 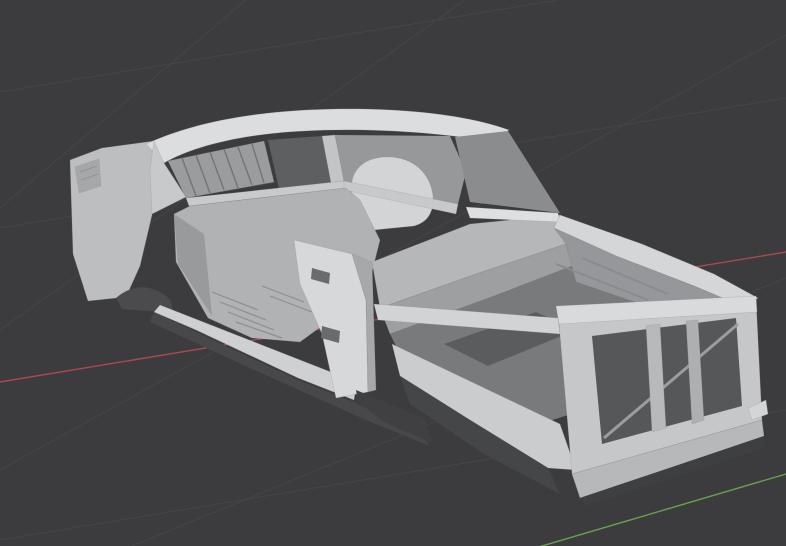 What do you see at coordinates (299, 162) in the screenshot?
I see `quarter-window-opening` at bounding box center [299, 162].